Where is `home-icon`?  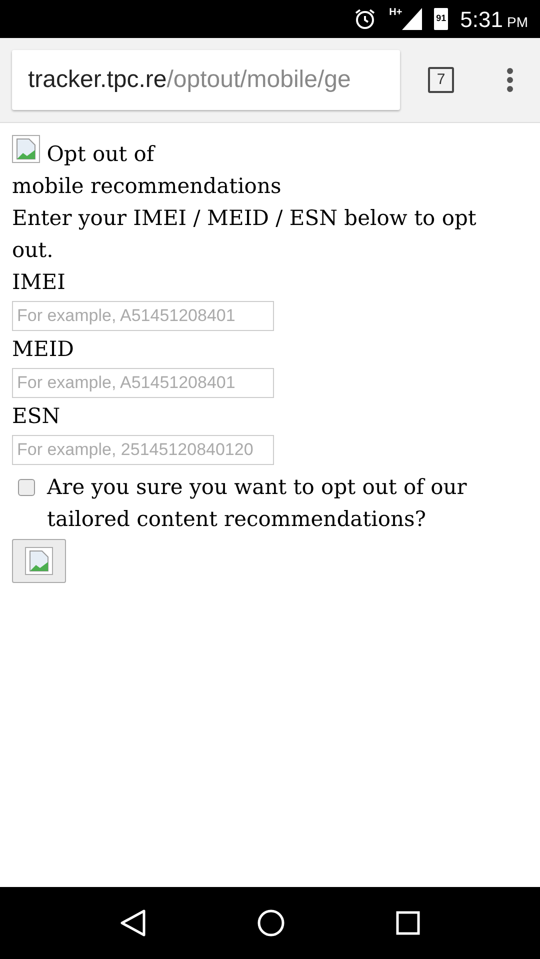 home-icon is located at coordinates (270, 923).